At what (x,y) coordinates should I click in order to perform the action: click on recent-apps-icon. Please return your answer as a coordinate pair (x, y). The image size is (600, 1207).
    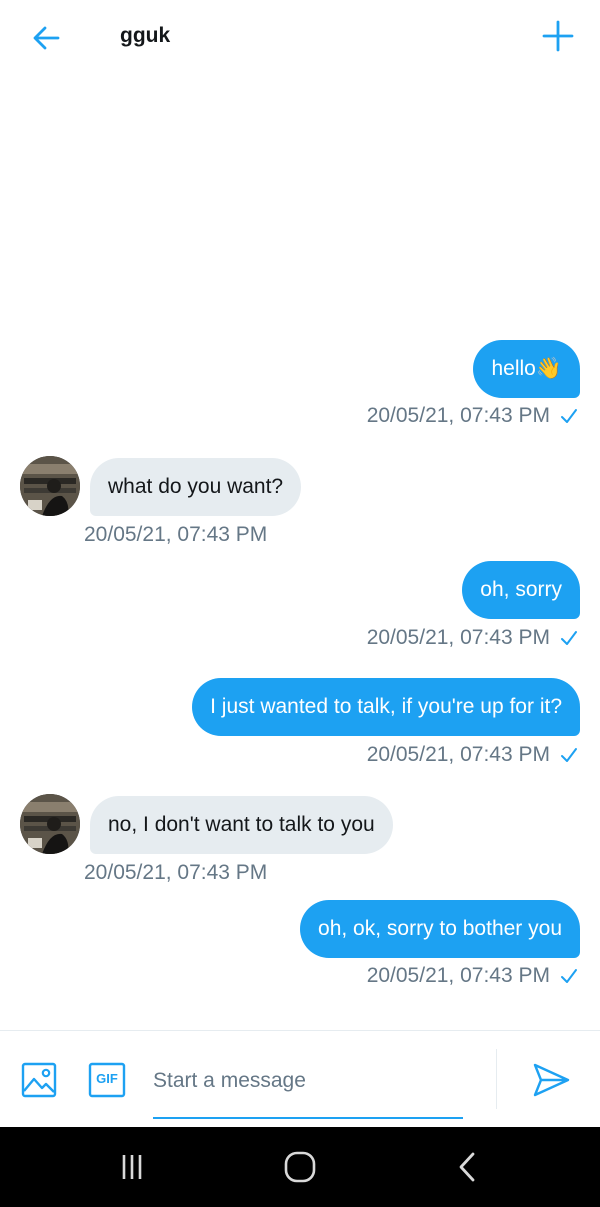
    Looking at the image, I should click on (132, 1167).